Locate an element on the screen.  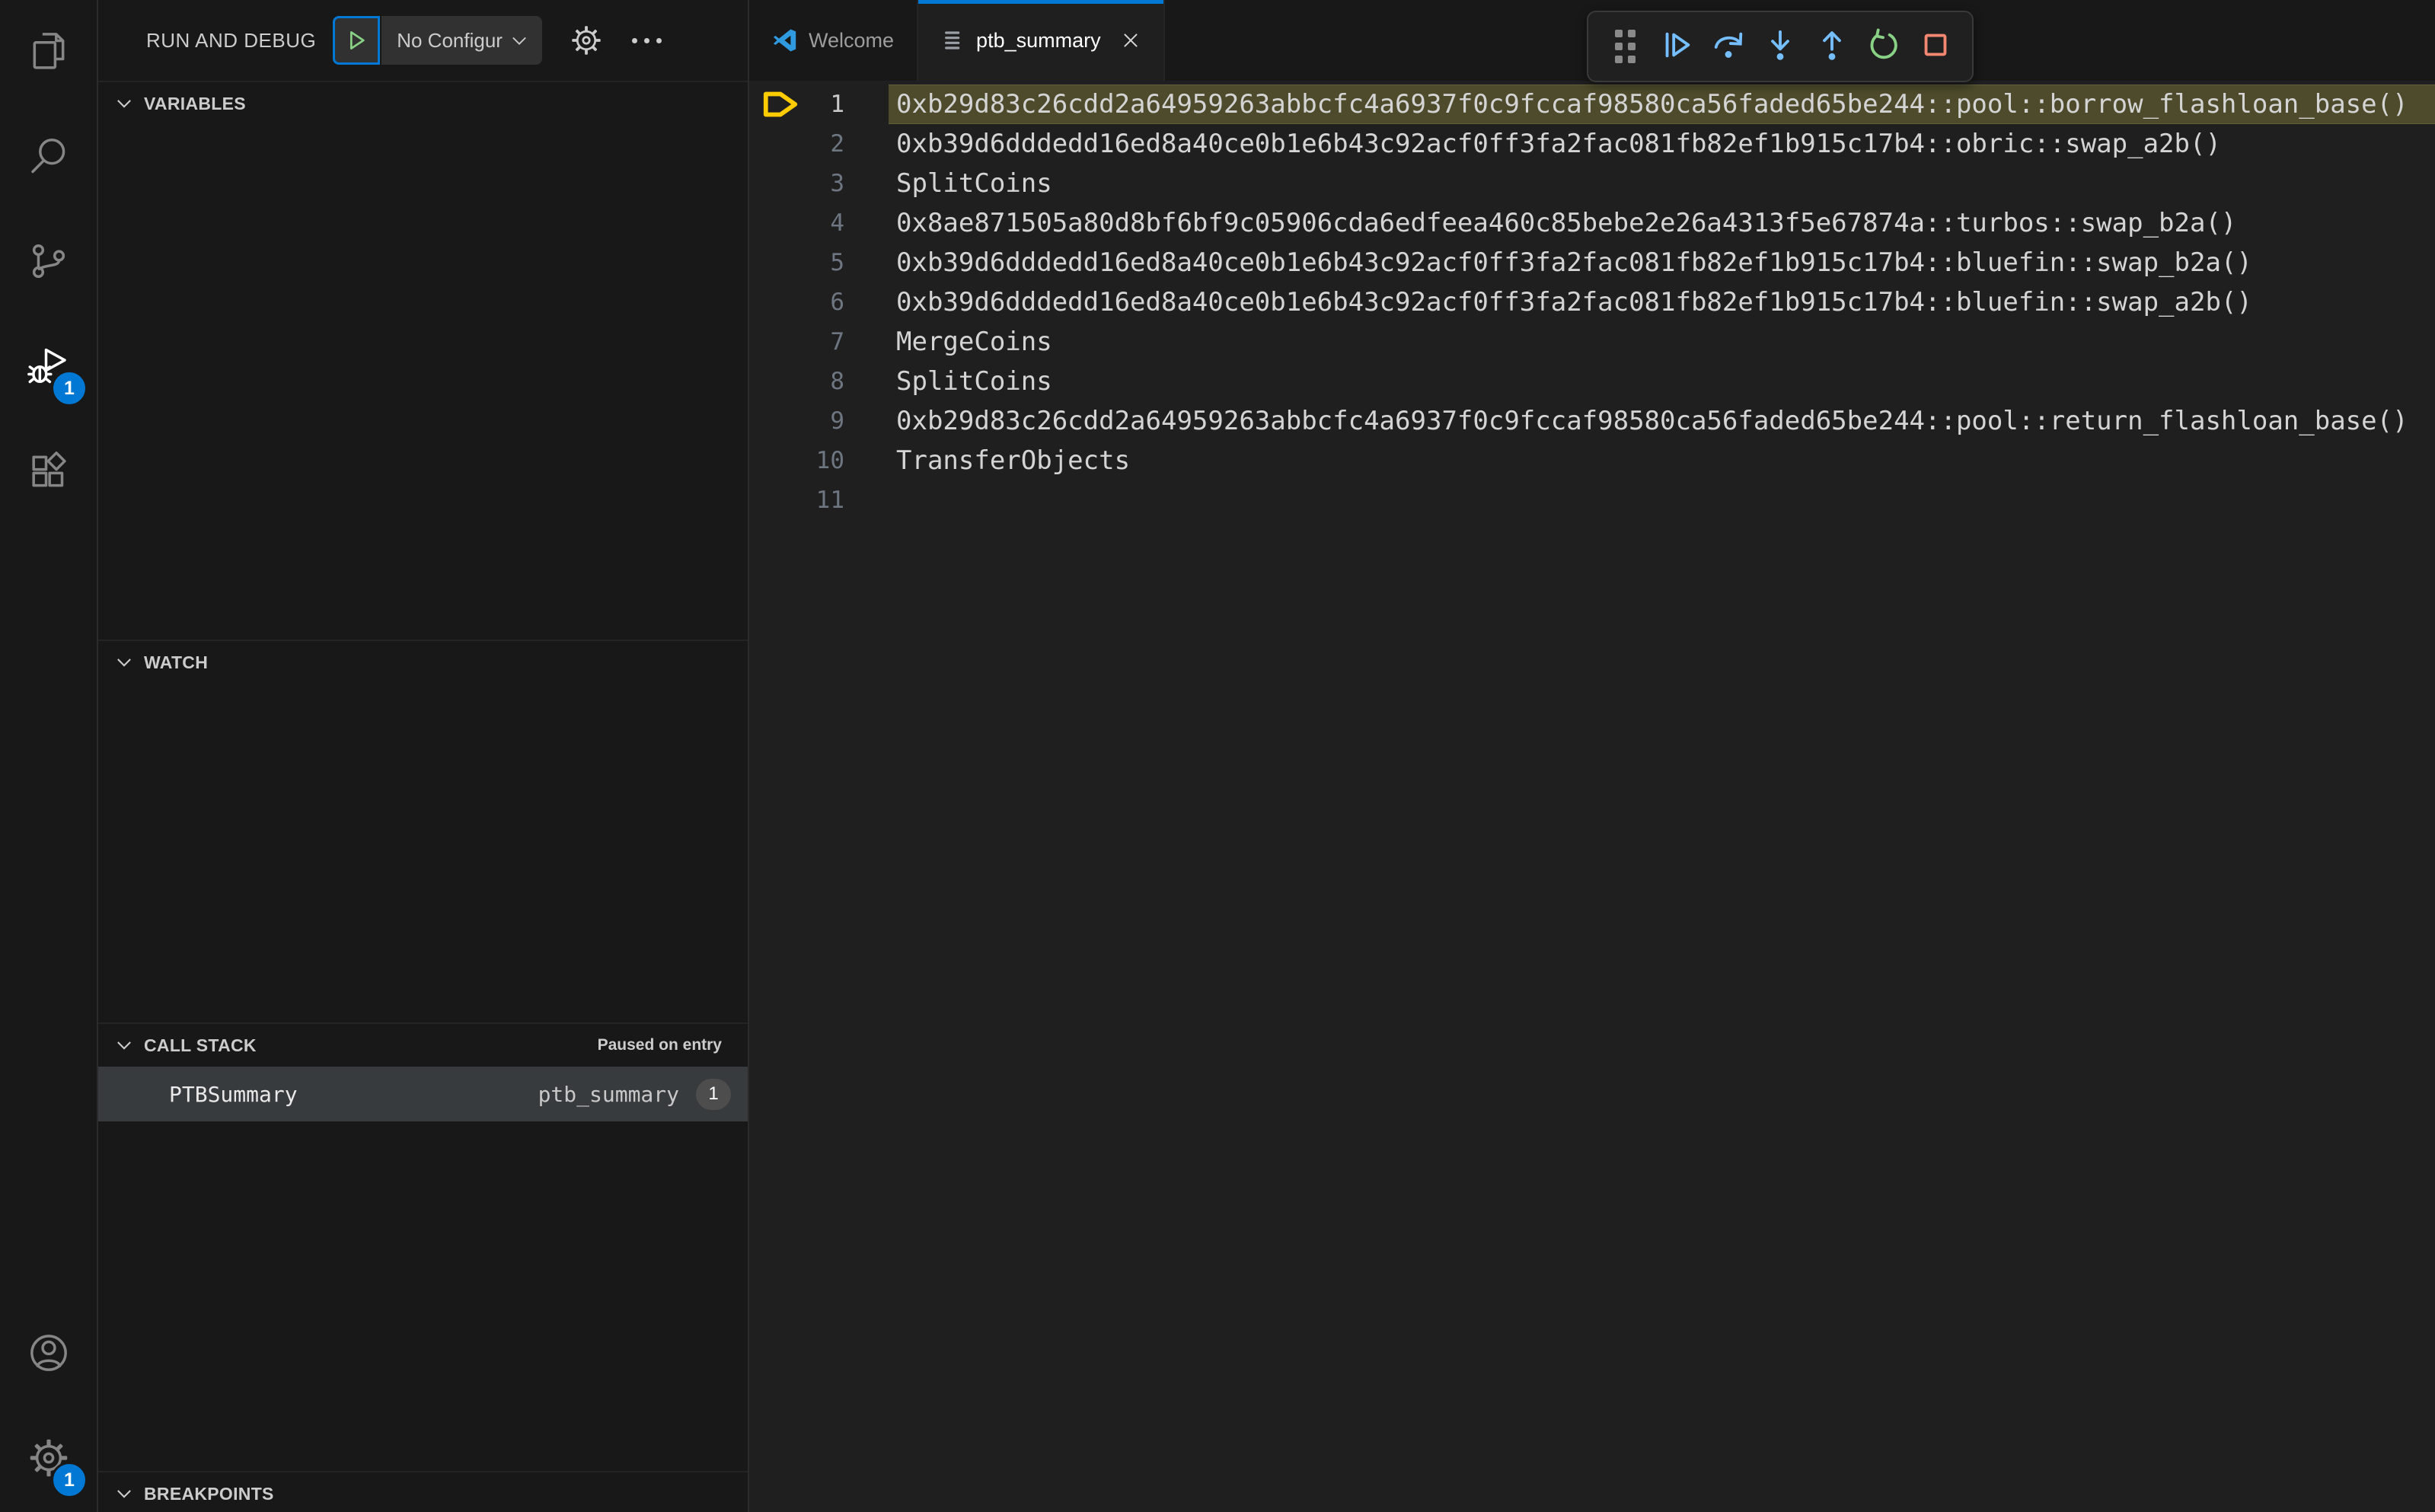
variables-section-label: VARIABLES is located at coordinates (195, 103).